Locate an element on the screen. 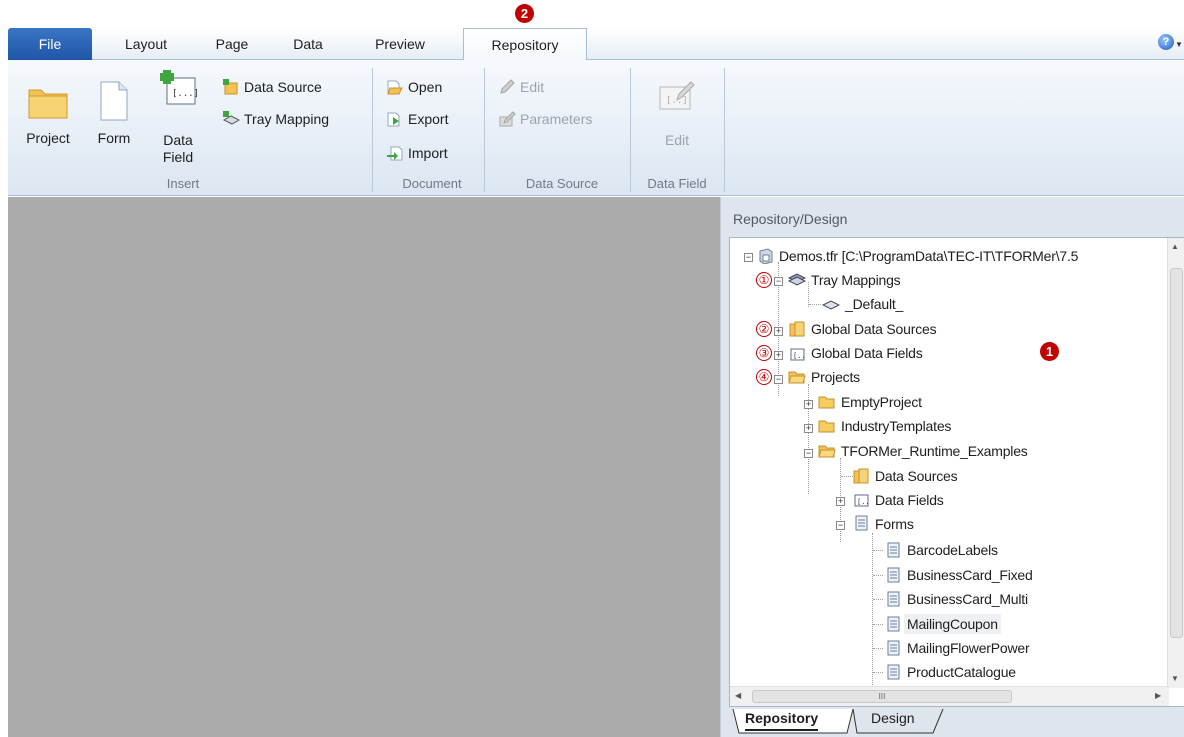  annotation-circle-2: ② is located at coordinates (764, 329).